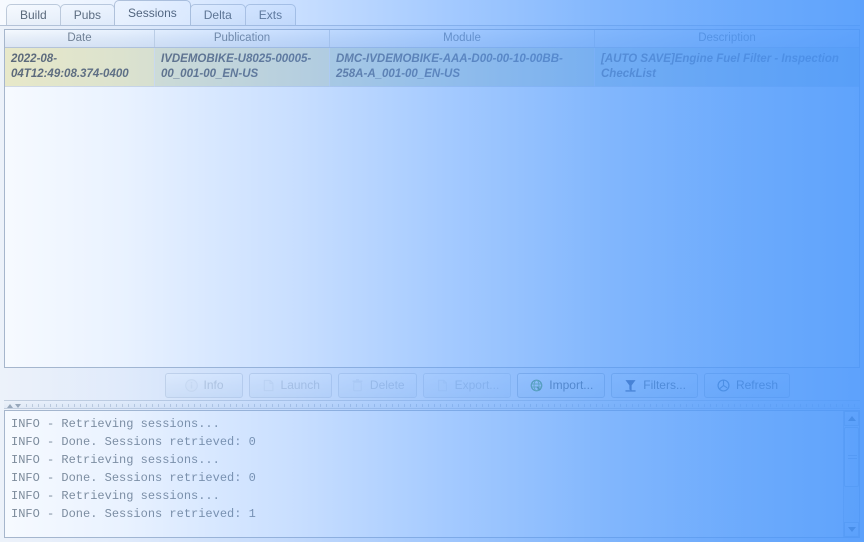  Describe the element at coordinates (432, 13) in the screenshot. I see `tab-bar: Build Pubs Sessions Delta Exts` at that location.